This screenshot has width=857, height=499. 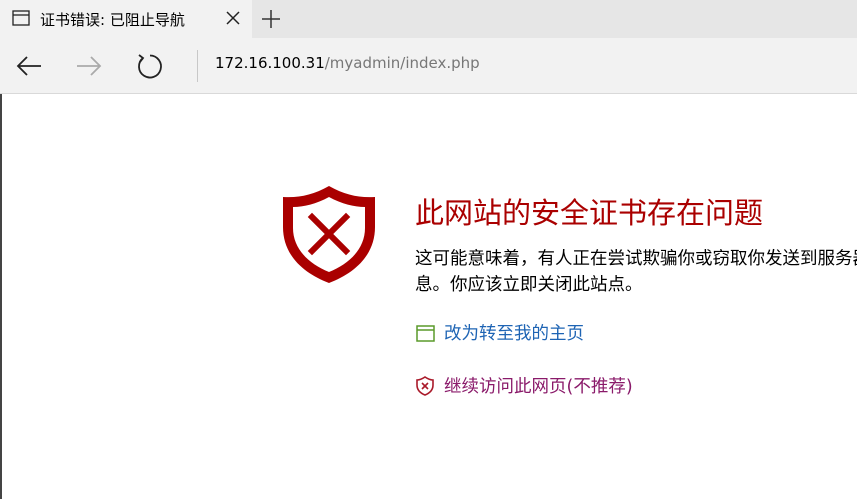 I want to click on close-icon, so click(x=233, y=18).